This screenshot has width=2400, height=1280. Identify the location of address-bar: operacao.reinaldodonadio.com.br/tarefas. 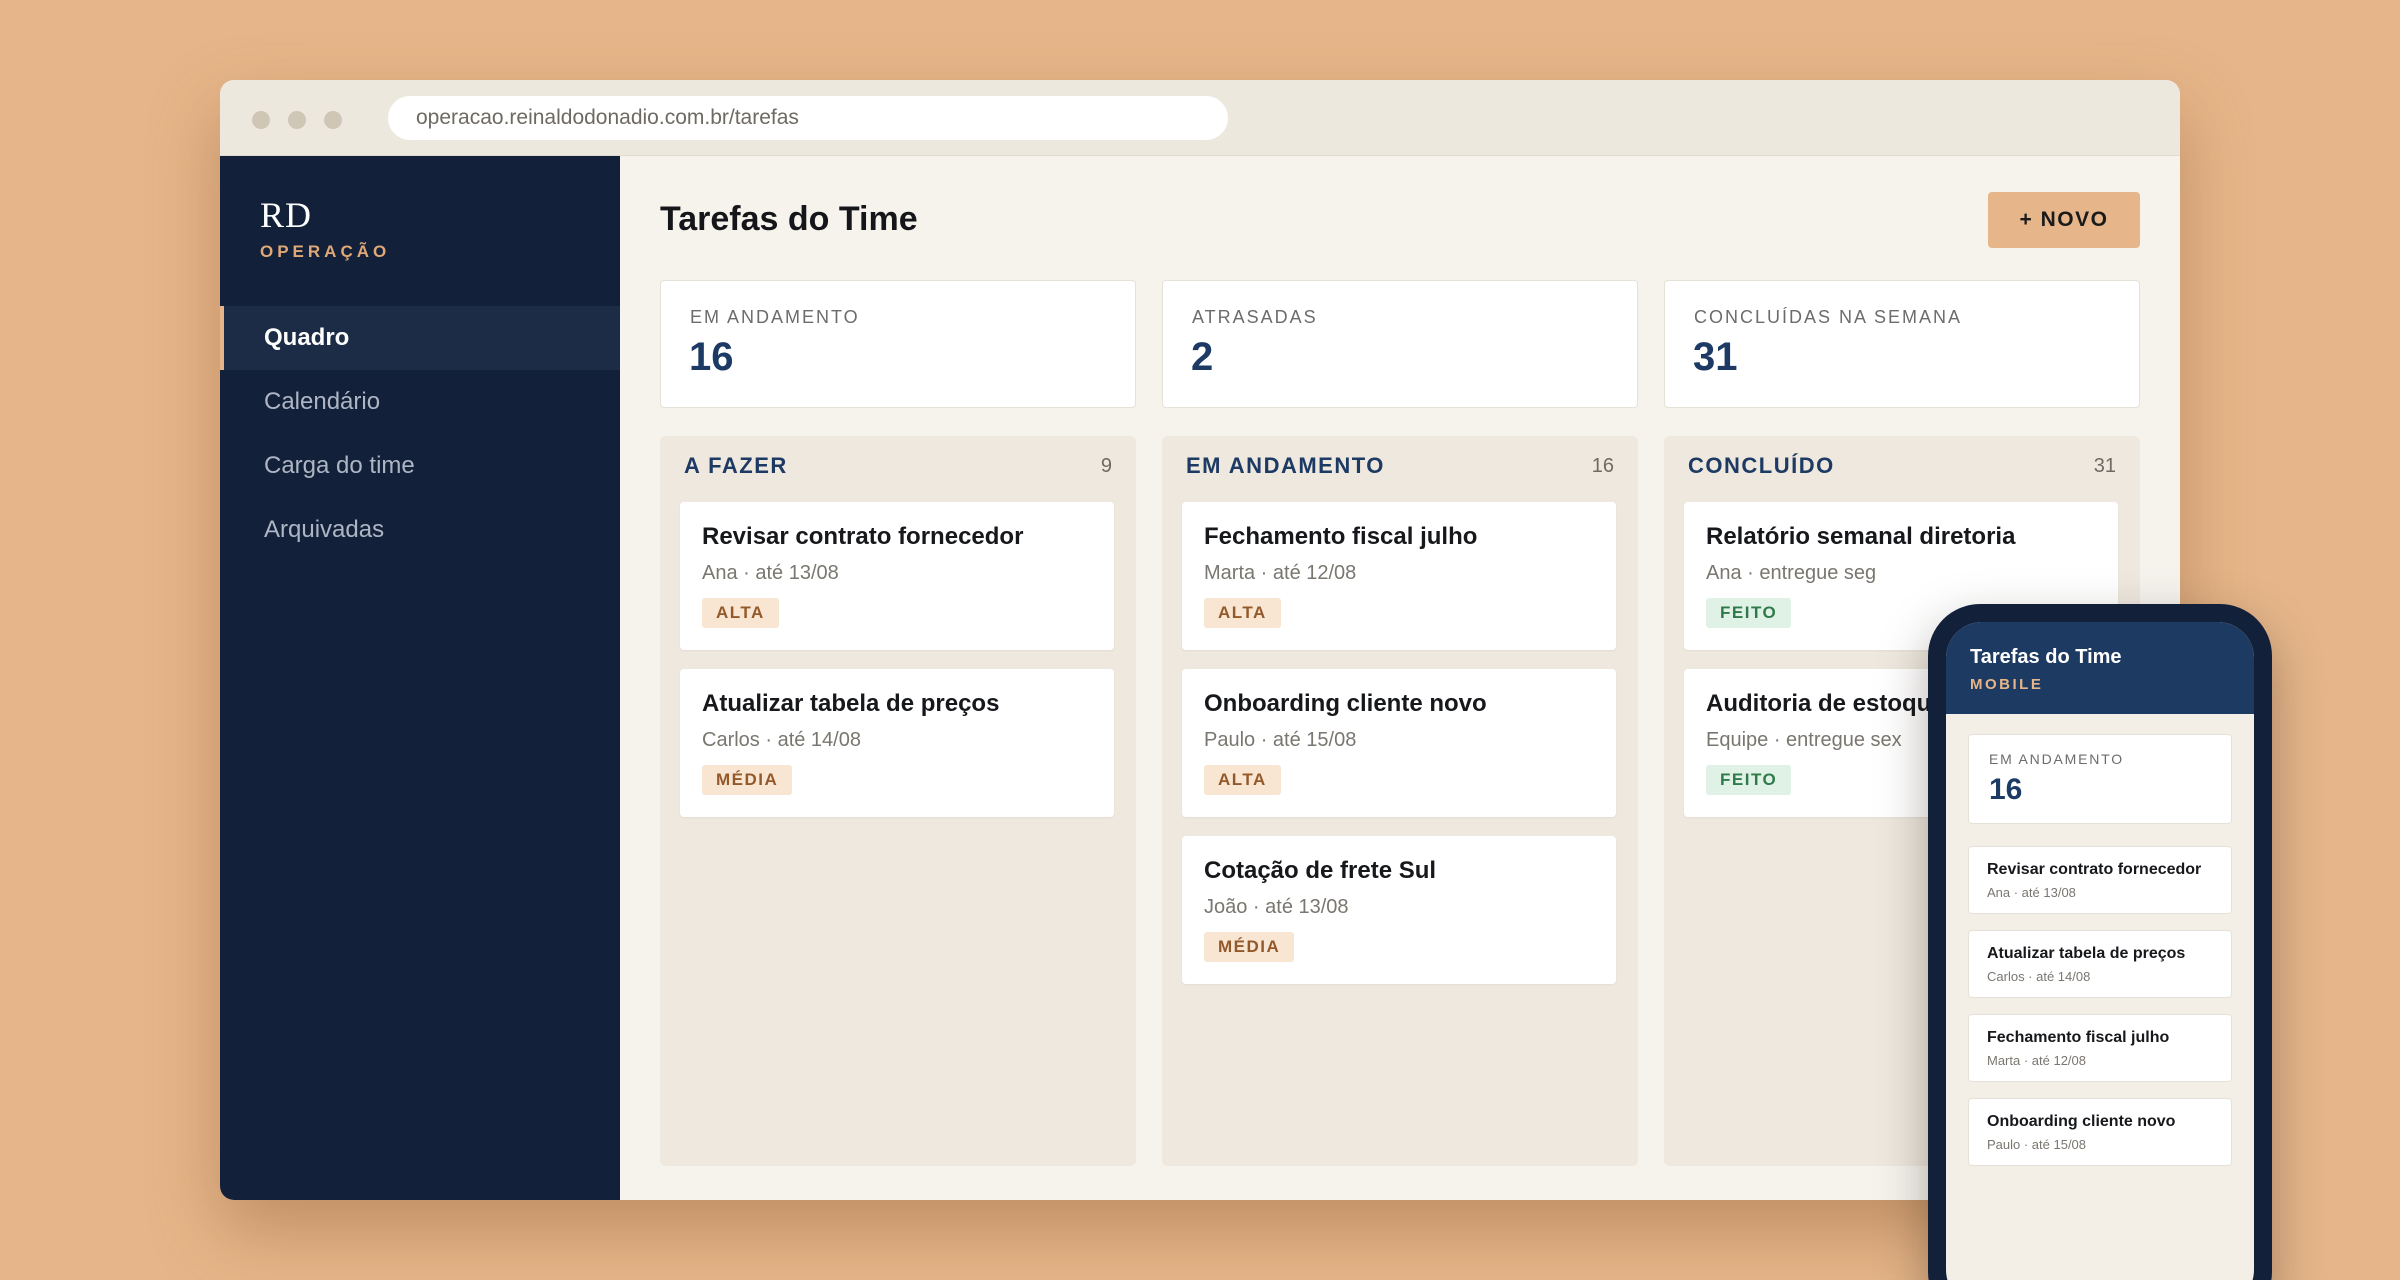
(808, 118).